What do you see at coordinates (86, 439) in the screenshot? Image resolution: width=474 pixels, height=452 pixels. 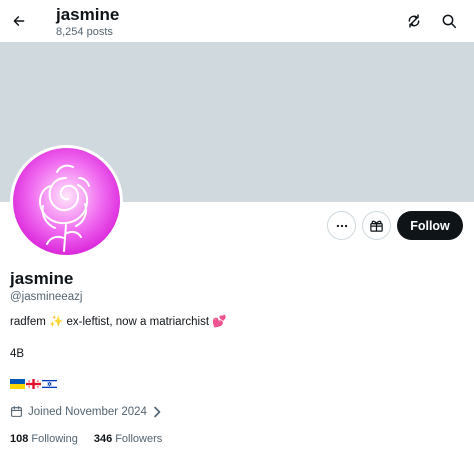 I see `follow-stats: 108 Following 346 Followers` at bounding box center [86, 439].